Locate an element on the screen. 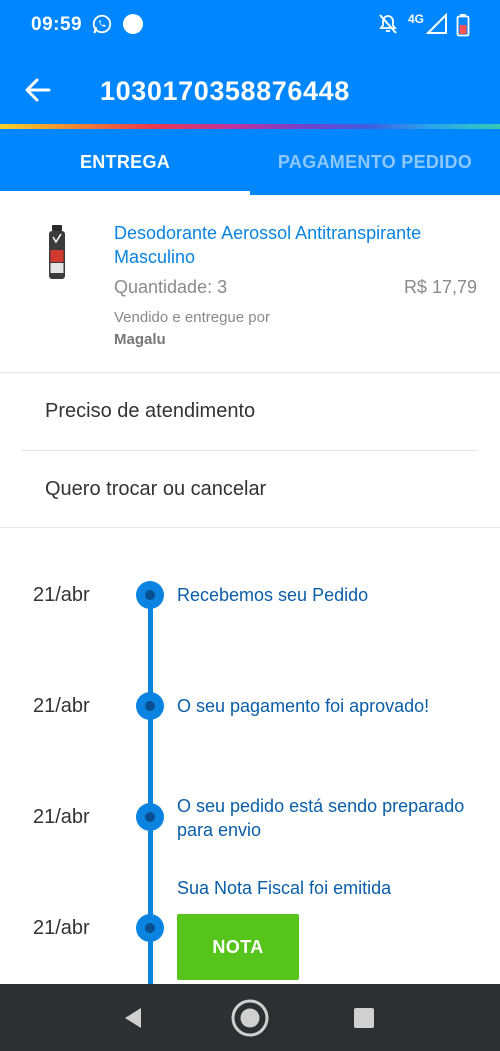 Image resolution: width=500 pixels, height=1051 pixels. tab-pagamento-pedido: PAGAMENTO PEDIDO is located at coordinates (375, 162).